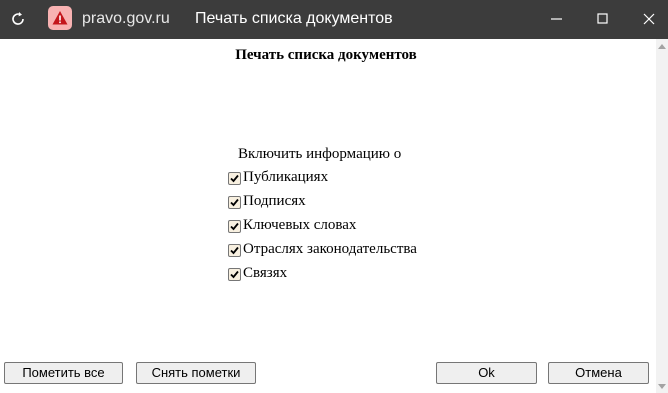 The width and height of the screenshot is (668, 393). What do you see at coordinates (274, 201) in the screenshot?
I see `option-label: Подписях` at bounding box center [274, 201].